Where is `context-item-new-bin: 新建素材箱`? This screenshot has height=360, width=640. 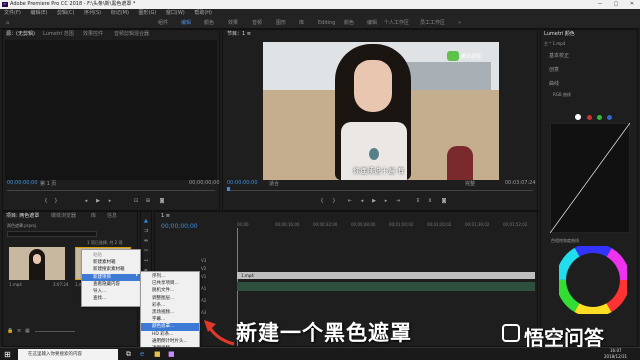 context-item-new-bin: 新建素材箱 is located at coordinates (111, 262).